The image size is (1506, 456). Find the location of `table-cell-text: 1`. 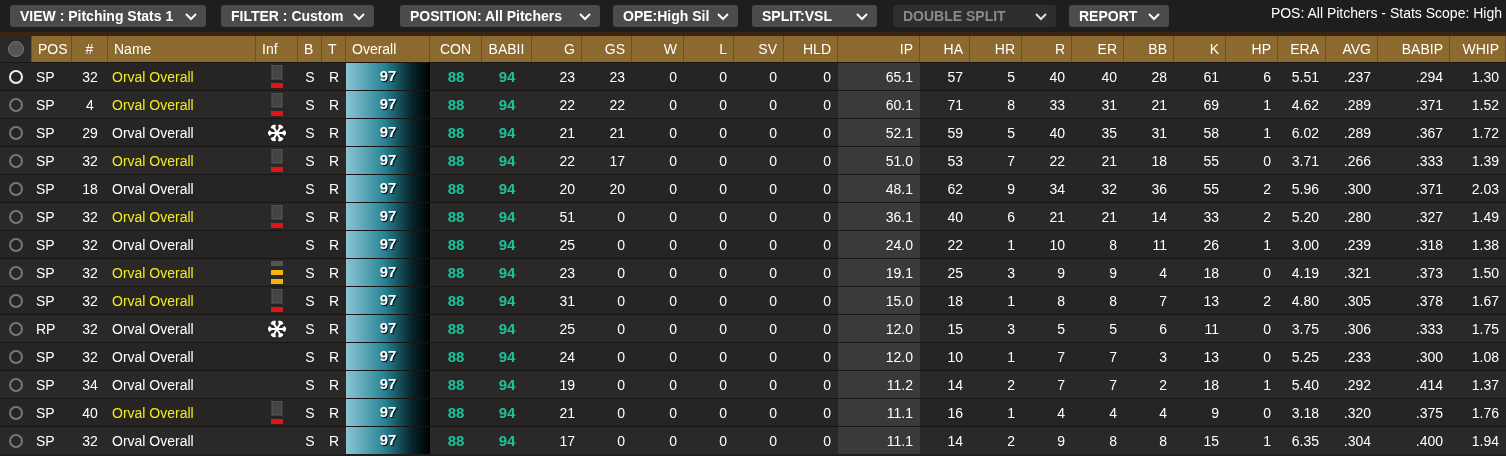

table-cell-text: 1 is located at coordinates (1011, 357).